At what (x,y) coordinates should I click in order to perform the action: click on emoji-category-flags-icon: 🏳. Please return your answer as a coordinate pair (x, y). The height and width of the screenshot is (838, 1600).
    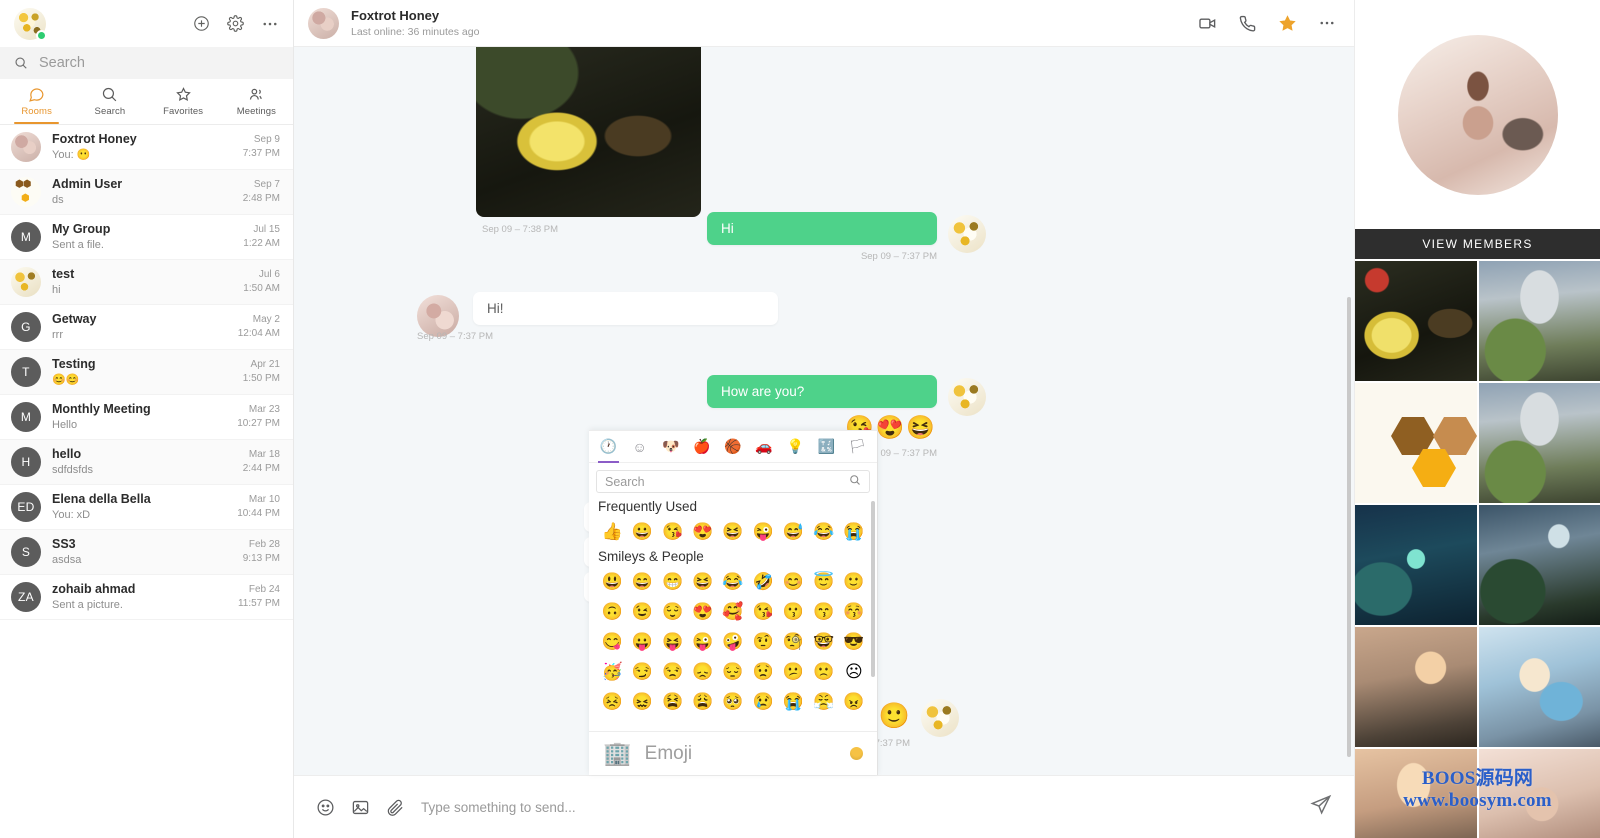
    Looking at the image, I should click on (857, 446).